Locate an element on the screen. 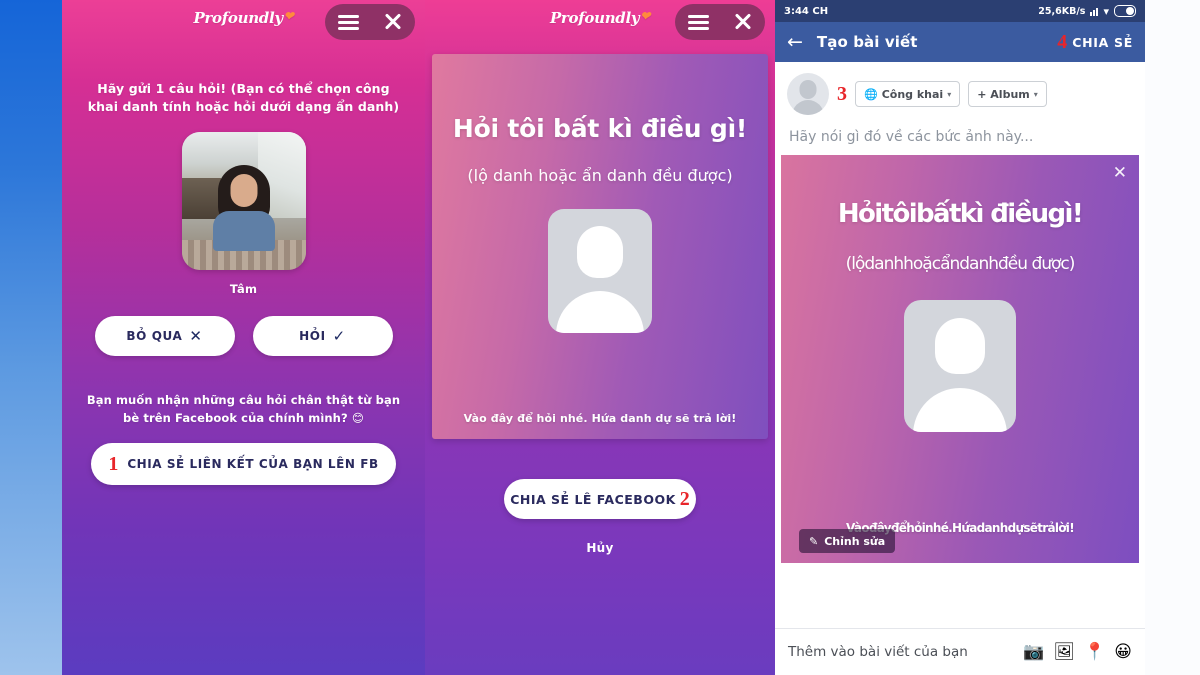 The height and width of the screenshot is (675, 1200). avatar-head is located at coordinates (600, 252).